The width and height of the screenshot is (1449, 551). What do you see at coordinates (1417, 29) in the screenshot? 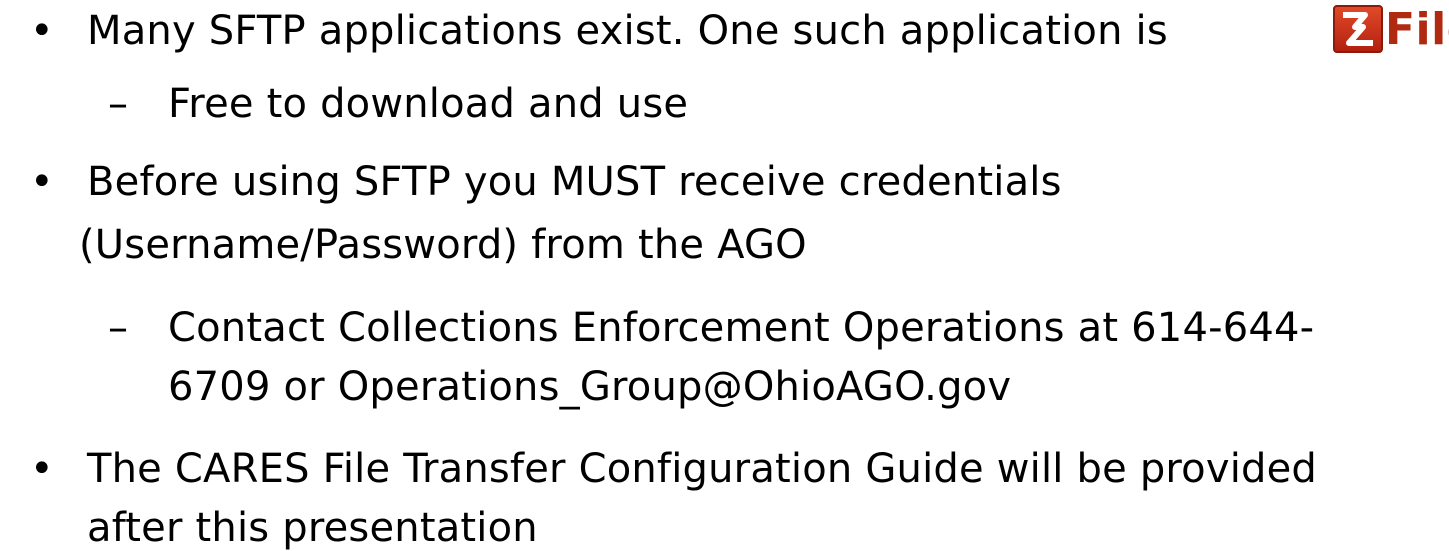
I see `filezilla-logo-text: FileZ` at bounding box center [1417, 29].